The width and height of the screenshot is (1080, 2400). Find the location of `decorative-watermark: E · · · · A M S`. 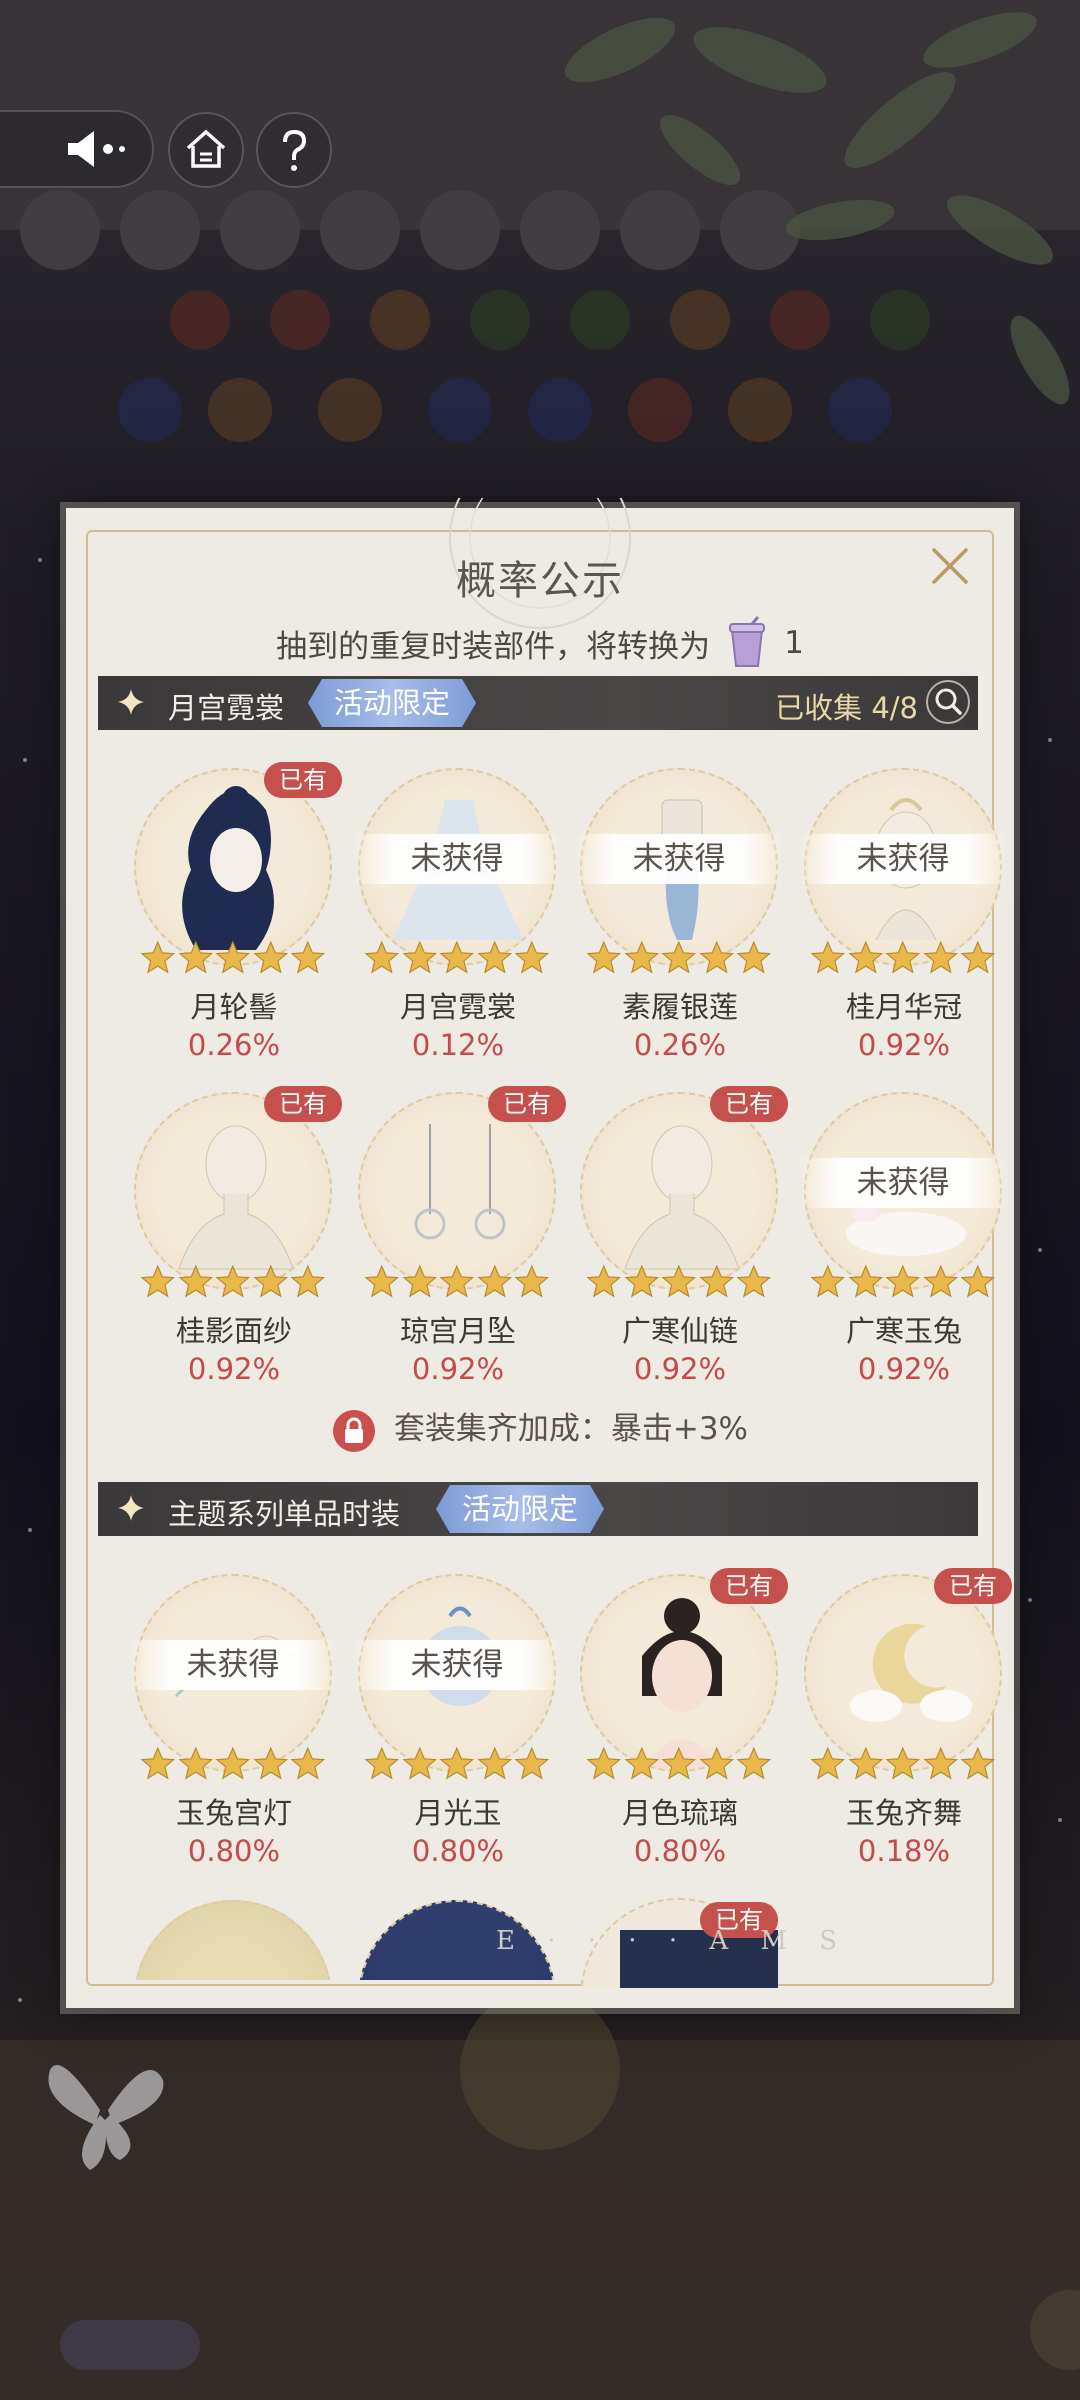

decorative-watermark: E · · · · A M S is located at coordinates (673, 1941).